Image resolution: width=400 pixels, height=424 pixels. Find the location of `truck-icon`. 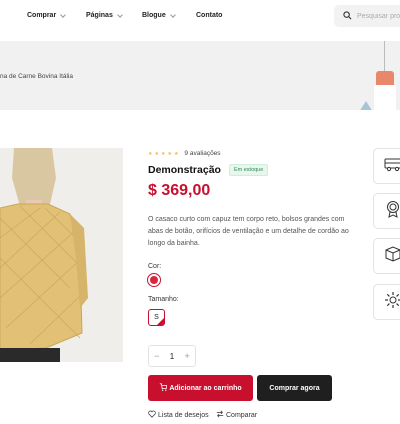

truck-icon is located at coordinates (392, 166).